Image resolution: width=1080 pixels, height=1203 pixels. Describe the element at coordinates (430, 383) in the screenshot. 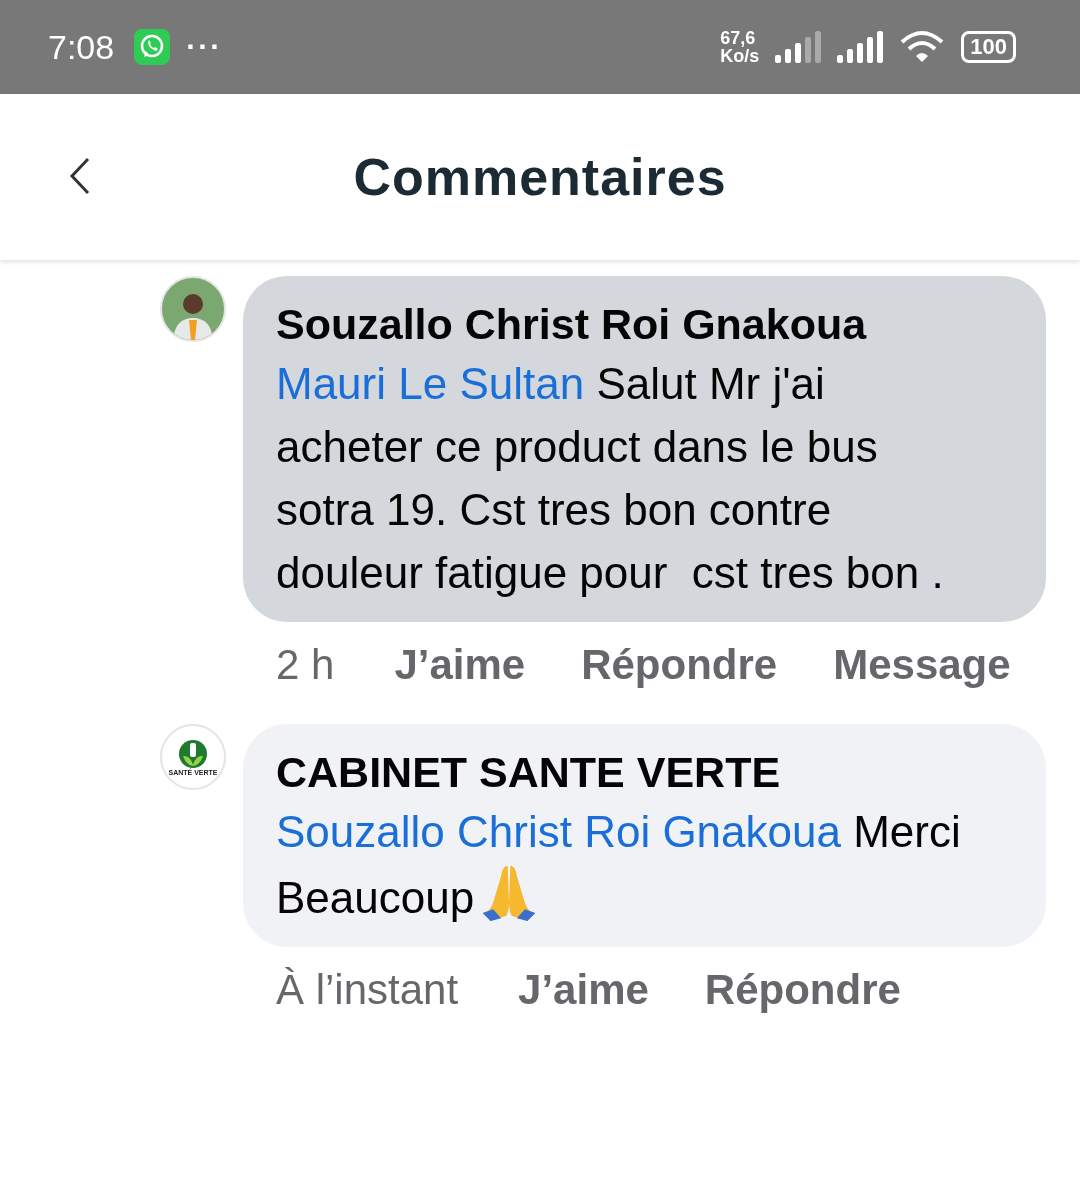

I see `mention-link: Mauri Le Sultan` at that location.